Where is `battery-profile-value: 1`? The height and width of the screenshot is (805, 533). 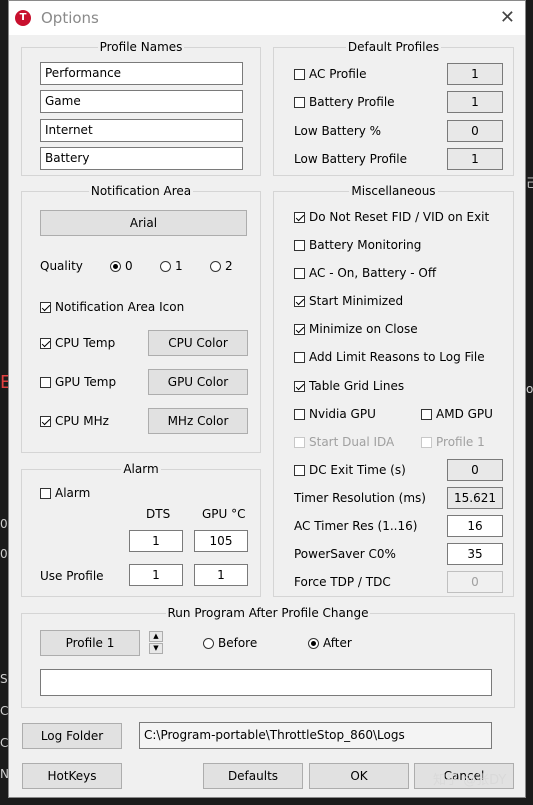
battery-profile-value: 1 is located at coordinates (475, 102).